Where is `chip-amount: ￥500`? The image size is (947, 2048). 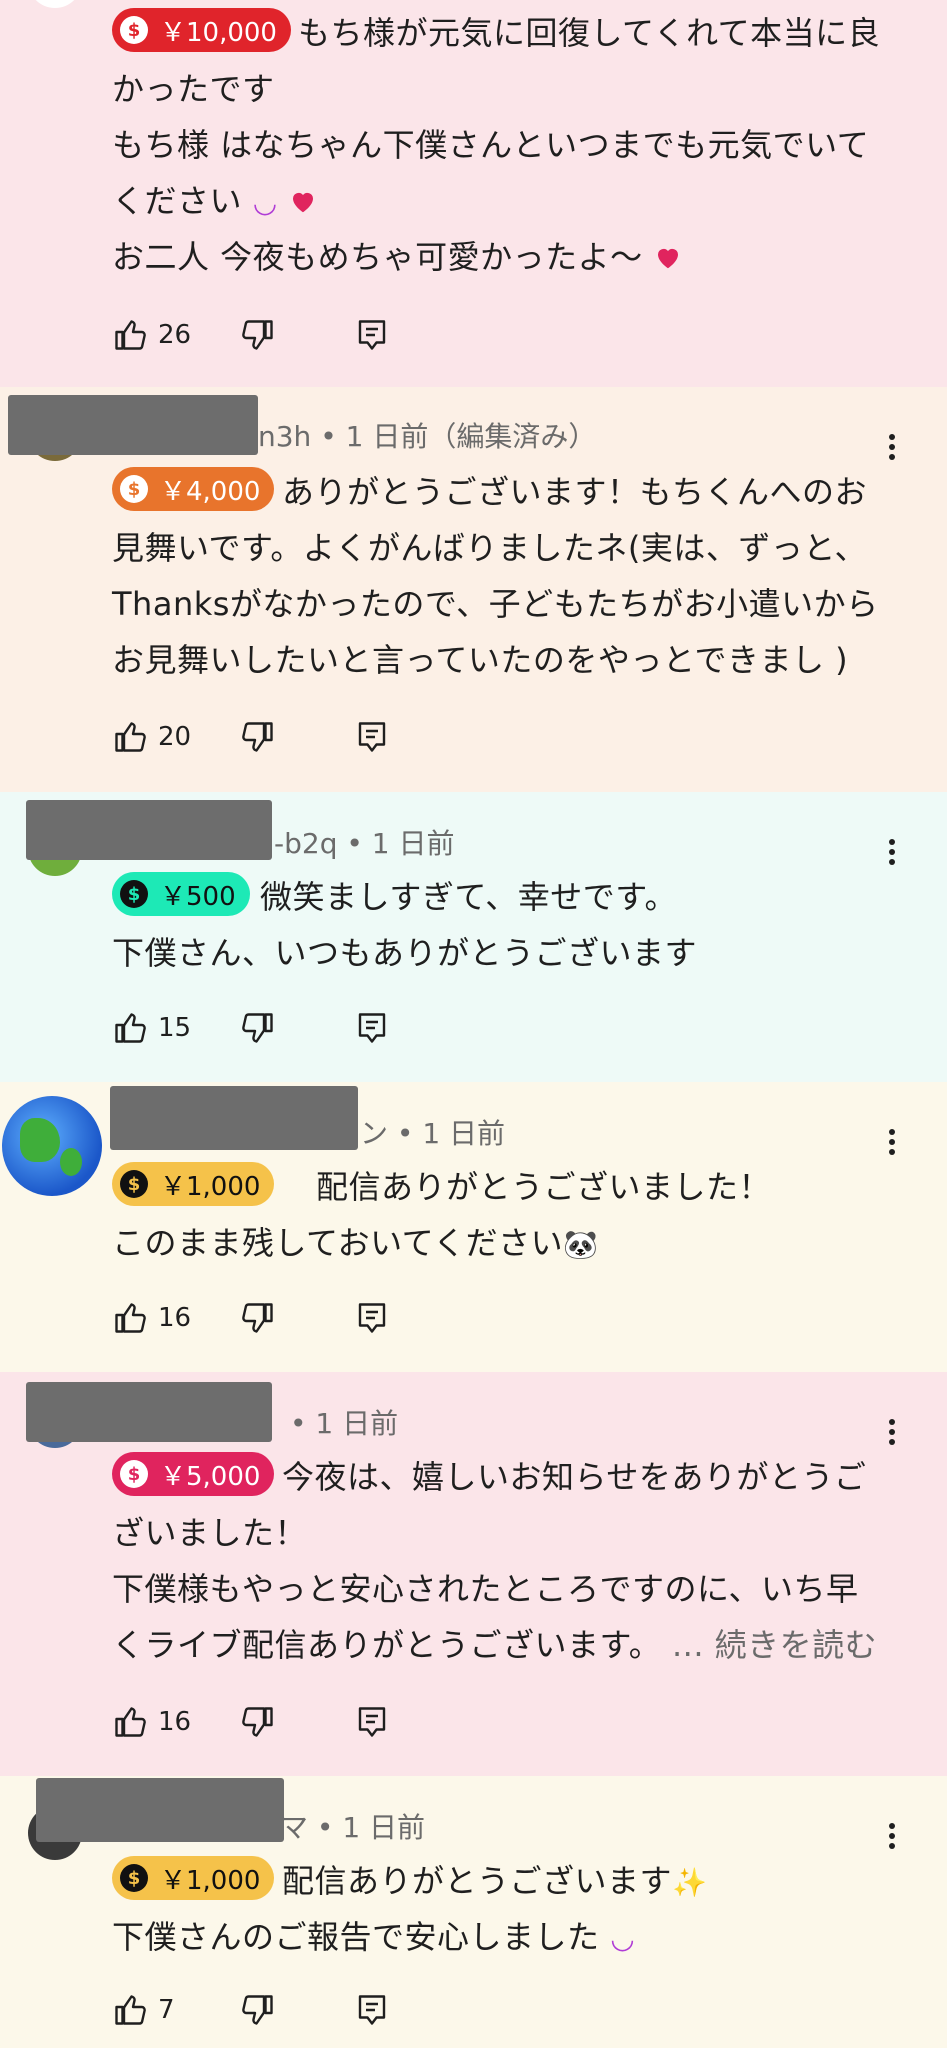
chip-amount: ￥500 is located at coordinates (198, 896).